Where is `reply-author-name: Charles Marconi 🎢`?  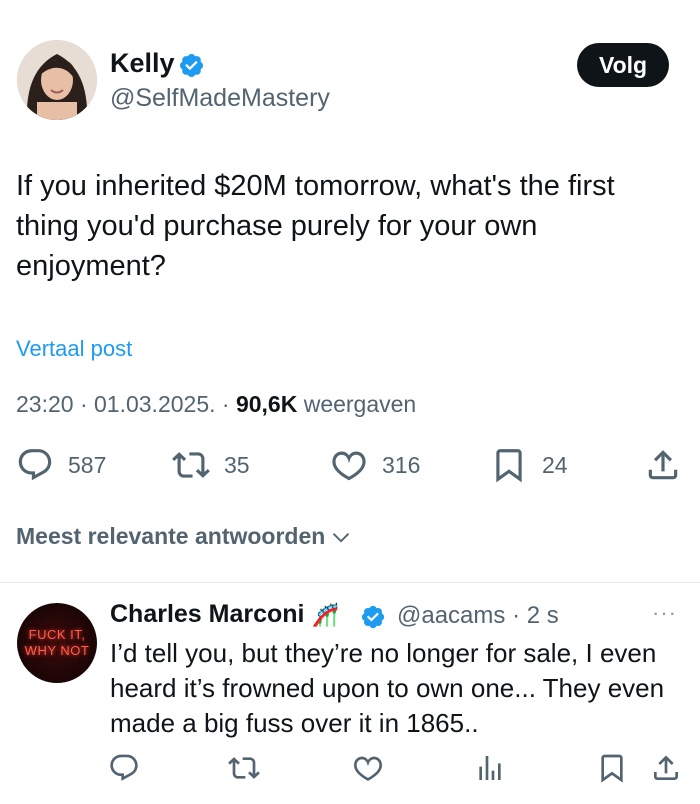
reply-author-name: Charles Marconi 🎢 is located at coordinates (224, 614).